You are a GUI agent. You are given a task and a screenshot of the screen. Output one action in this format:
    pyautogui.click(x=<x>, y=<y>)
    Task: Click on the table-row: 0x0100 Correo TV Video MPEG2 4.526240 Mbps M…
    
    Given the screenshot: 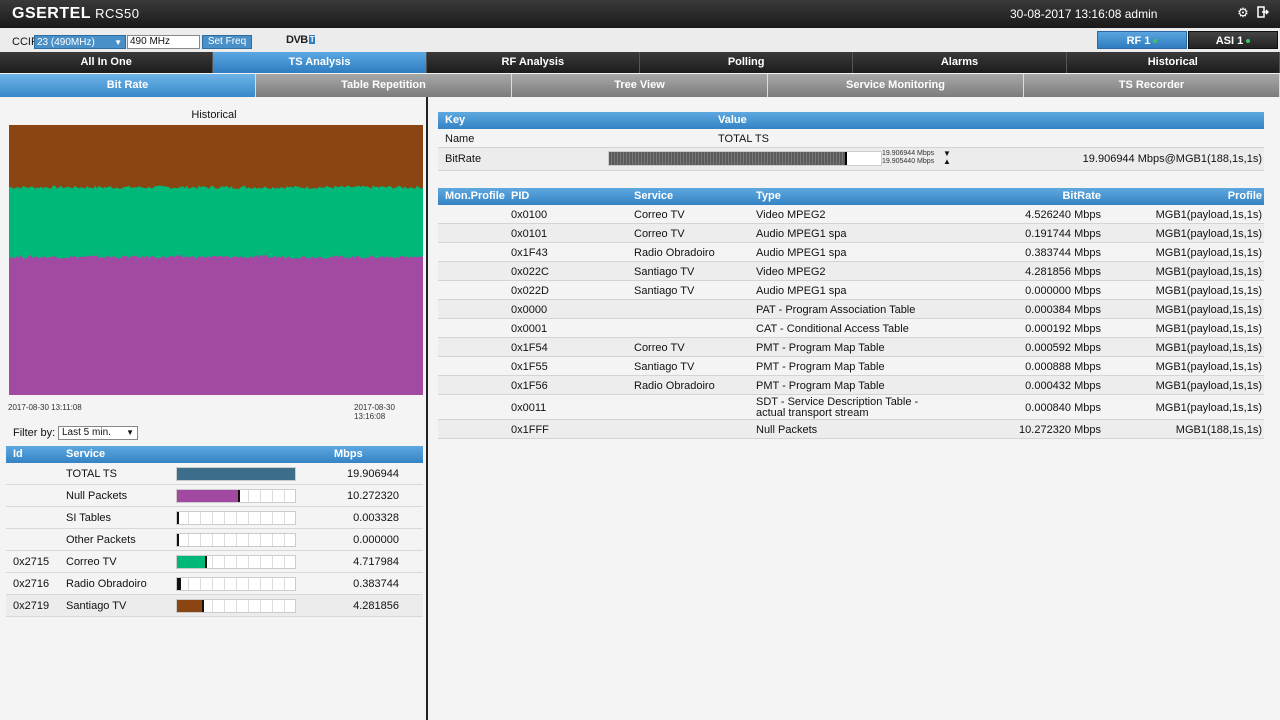 What is the action you would take?
    pyautogui.click(x=851, y=214)
    